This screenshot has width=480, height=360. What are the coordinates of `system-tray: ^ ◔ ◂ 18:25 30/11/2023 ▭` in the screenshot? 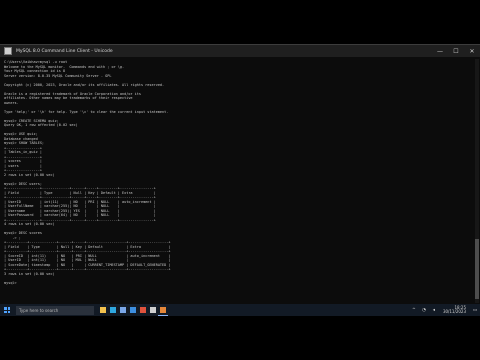 It's located at (444, 310).